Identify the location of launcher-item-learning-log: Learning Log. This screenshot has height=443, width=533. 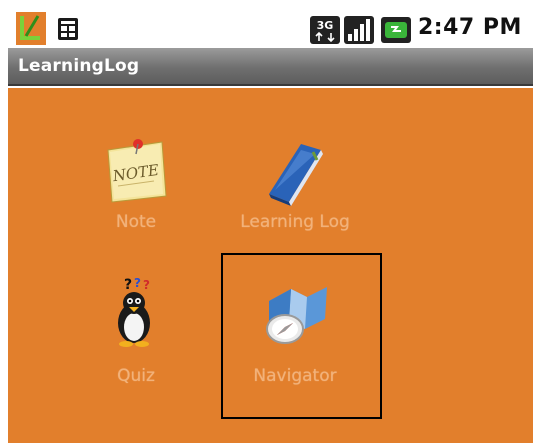
(295, 188).